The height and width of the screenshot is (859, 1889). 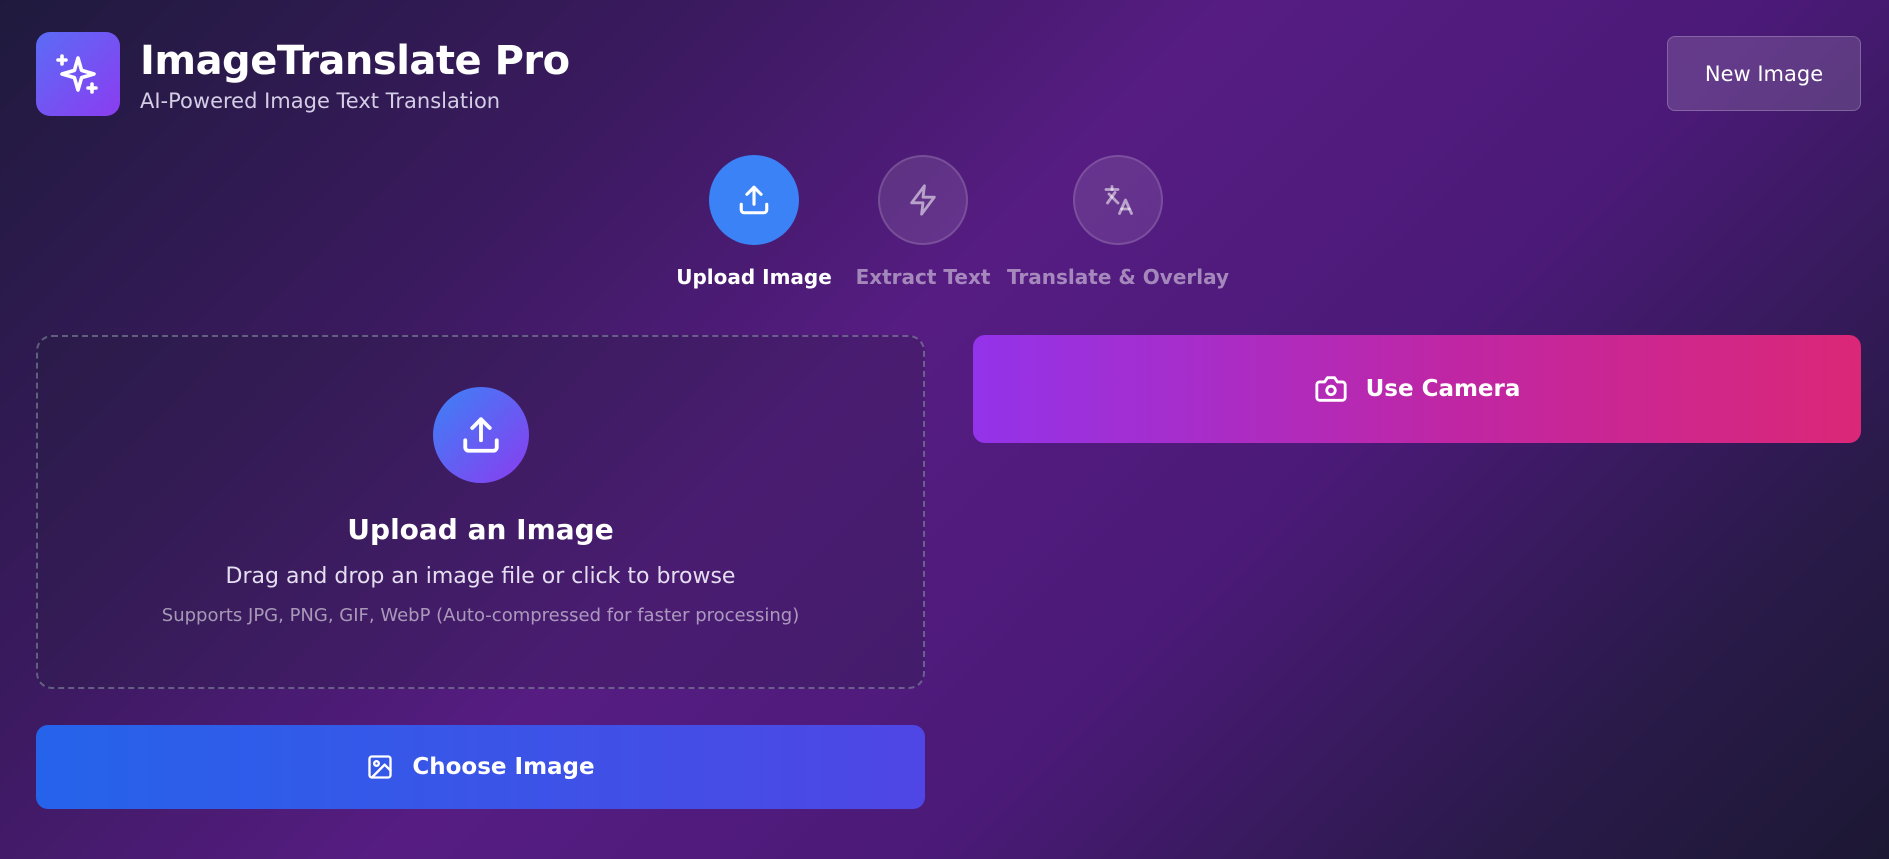 I want to click on camera-icon, so click(x=1331, y=389).